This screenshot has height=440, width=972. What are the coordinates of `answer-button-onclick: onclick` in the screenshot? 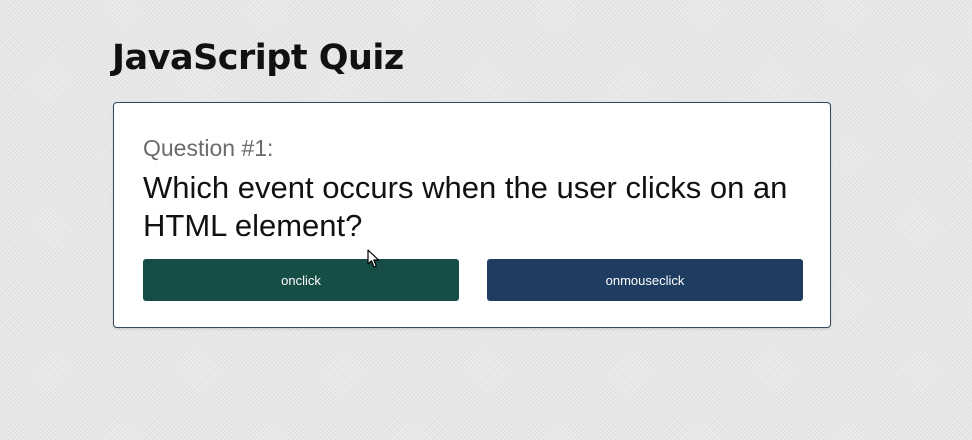 It's located at (301, 280).